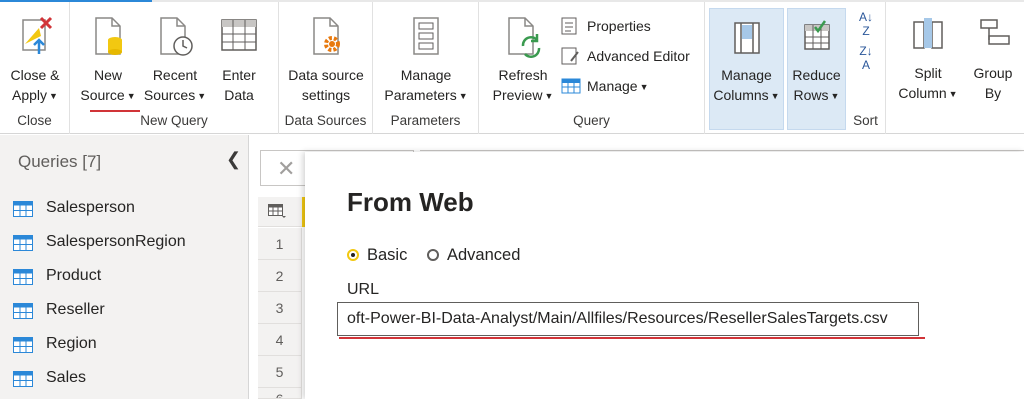 The width and height of the screenshot is (1024, 399). I want to click on queries-pane-title: Queries [7], so click(60, 161).